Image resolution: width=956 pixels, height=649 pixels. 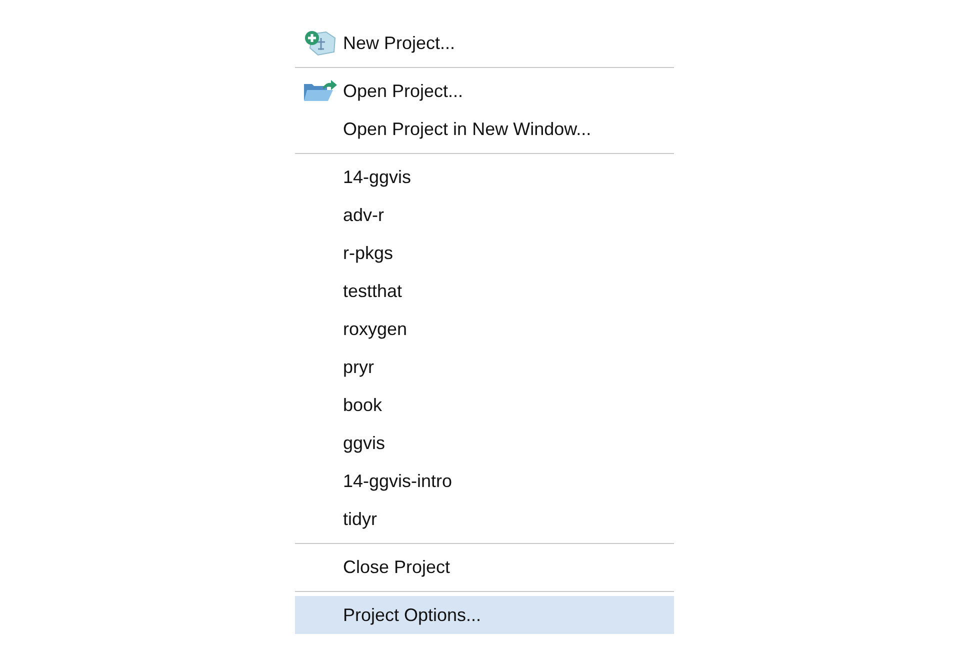 What do you see at coordinates (320, 43) in the screenshot?
I see `new-project-icon` at bounding box center [320, 43].